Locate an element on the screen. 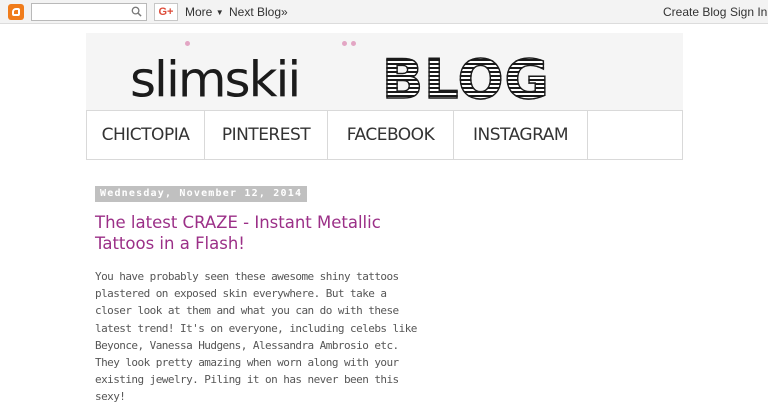  caret-down-icon: ▼ is located at coordinates (219, 12).